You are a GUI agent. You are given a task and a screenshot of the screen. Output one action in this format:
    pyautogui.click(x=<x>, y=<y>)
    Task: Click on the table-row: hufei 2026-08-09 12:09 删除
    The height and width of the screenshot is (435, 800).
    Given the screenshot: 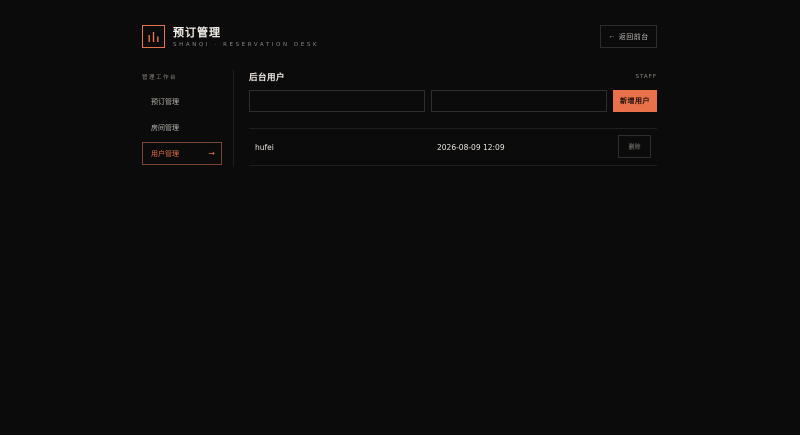 What is the action you would take?
    pyautogui.click(x=453, y=147)
    